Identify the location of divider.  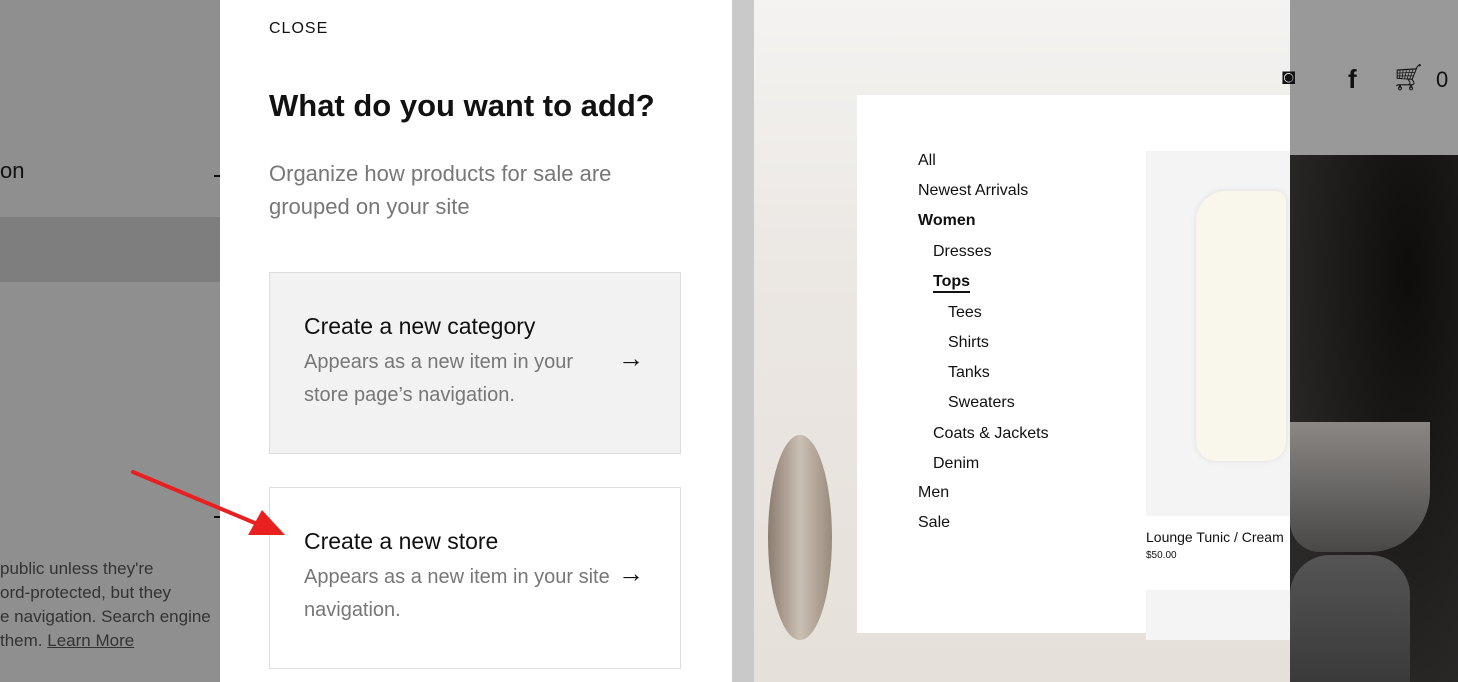
(743, 341).